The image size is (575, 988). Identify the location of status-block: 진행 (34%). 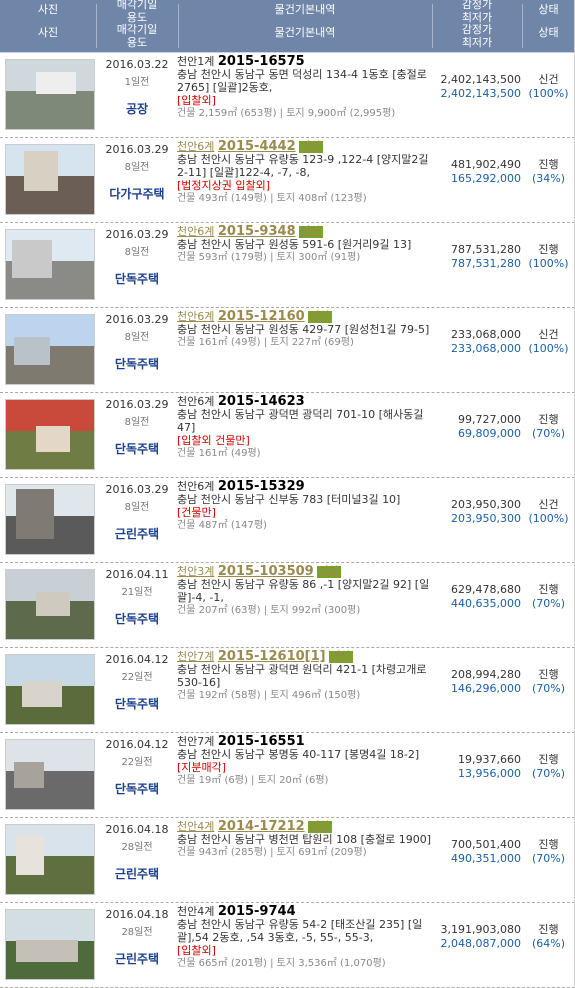
(548, 172).